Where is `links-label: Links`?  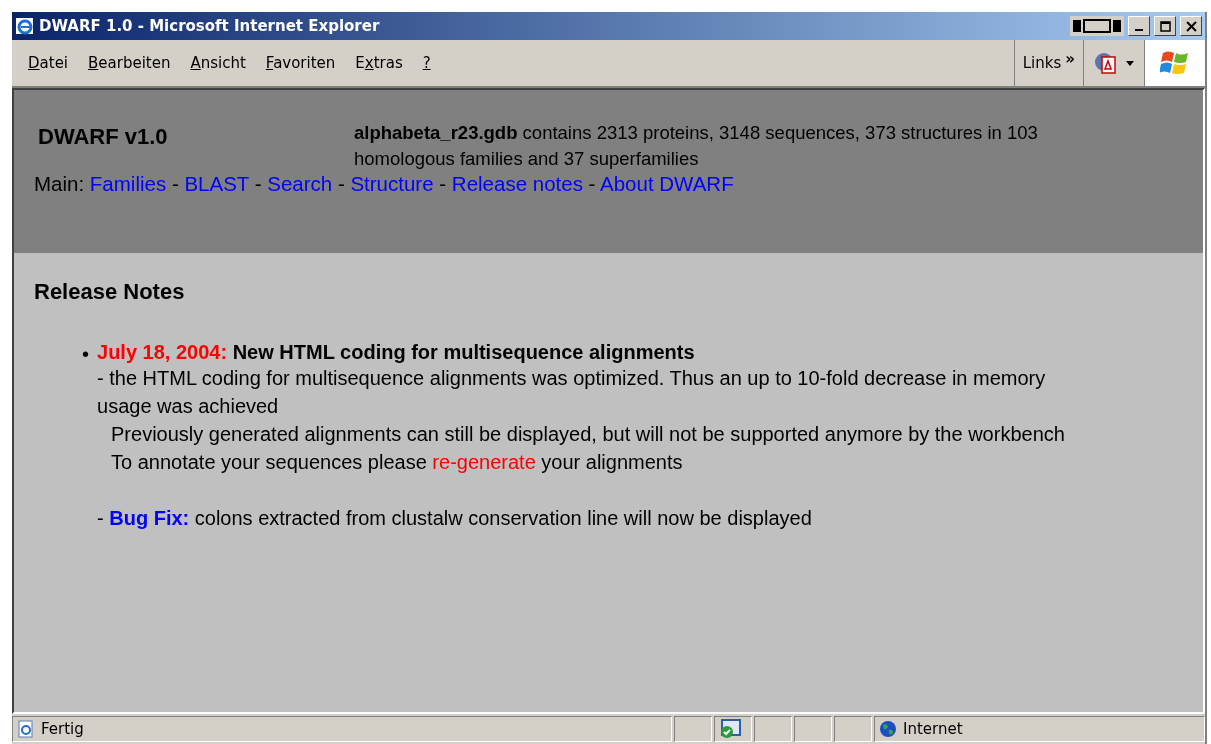 links-label: Links is located at coordinates (1042, 63).